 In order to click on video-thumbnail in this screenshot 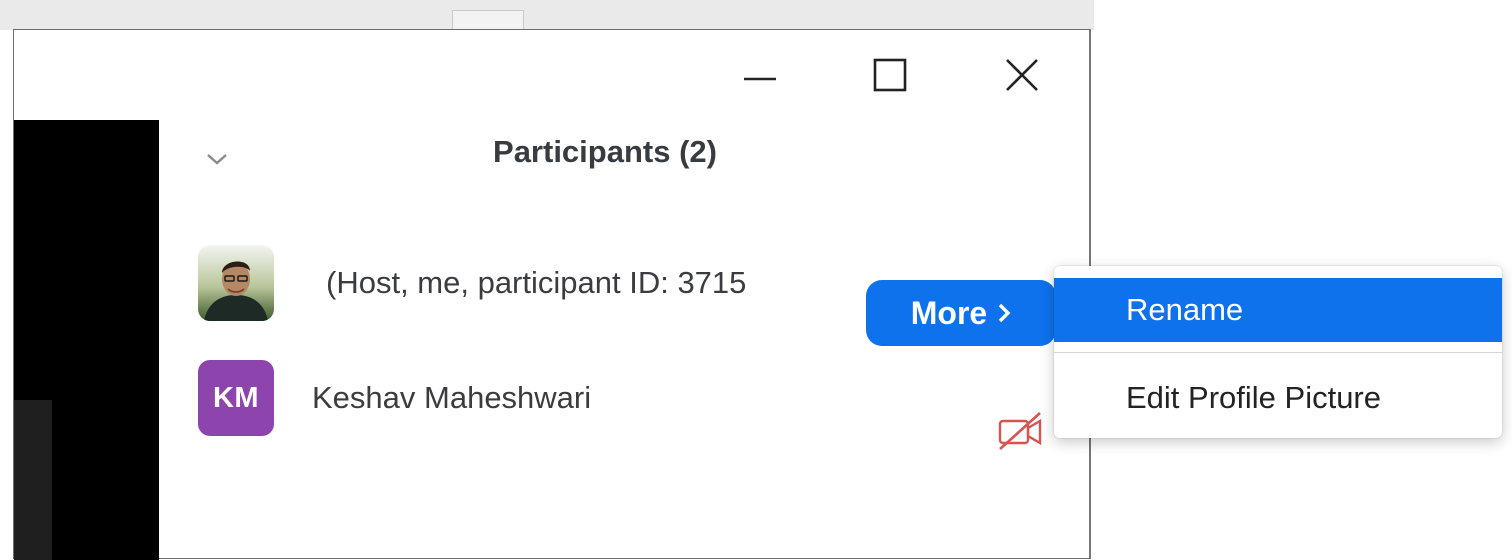, I will do `click(33, 480)`.